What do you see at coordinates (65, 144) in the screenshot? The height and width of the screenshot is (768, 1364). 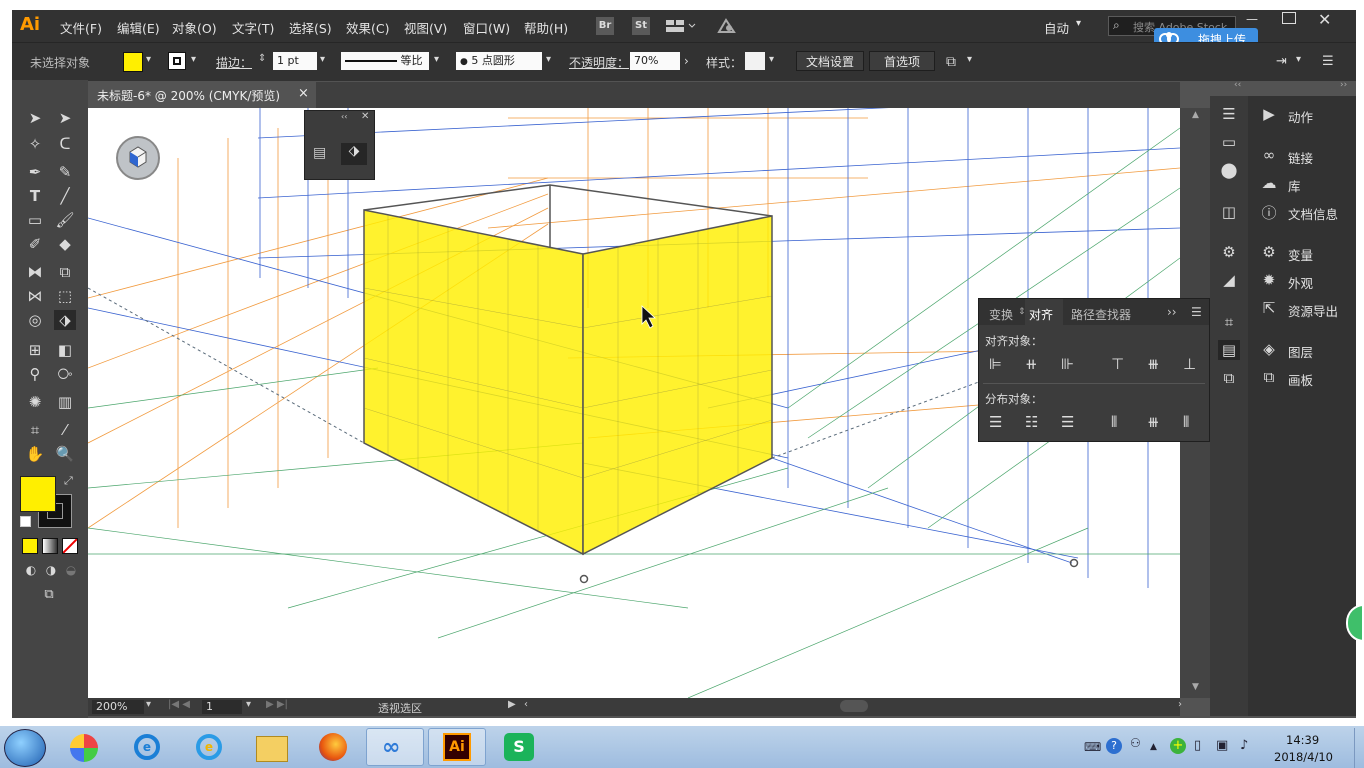 I see `lasso-tool-icon: ᑕ` at bounding box center [65, 144].